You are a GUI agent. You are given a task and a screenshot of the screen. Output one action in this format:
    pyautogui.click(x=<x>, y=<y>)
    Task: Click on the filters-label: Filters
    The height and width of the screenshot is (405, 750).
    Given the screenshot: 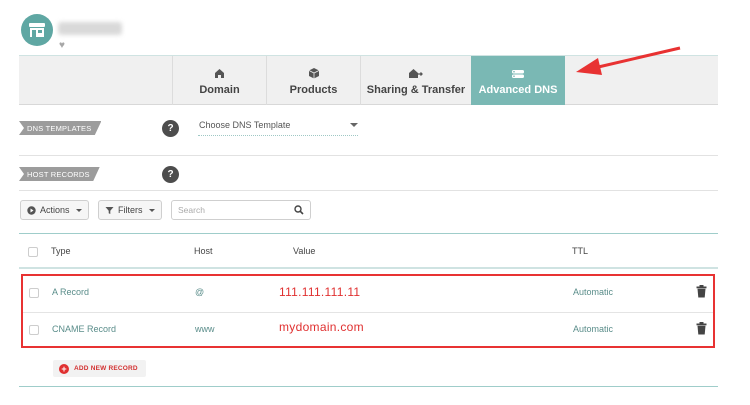 What is the action you would take?
    pyautogui.click(x=130, y=210)
    